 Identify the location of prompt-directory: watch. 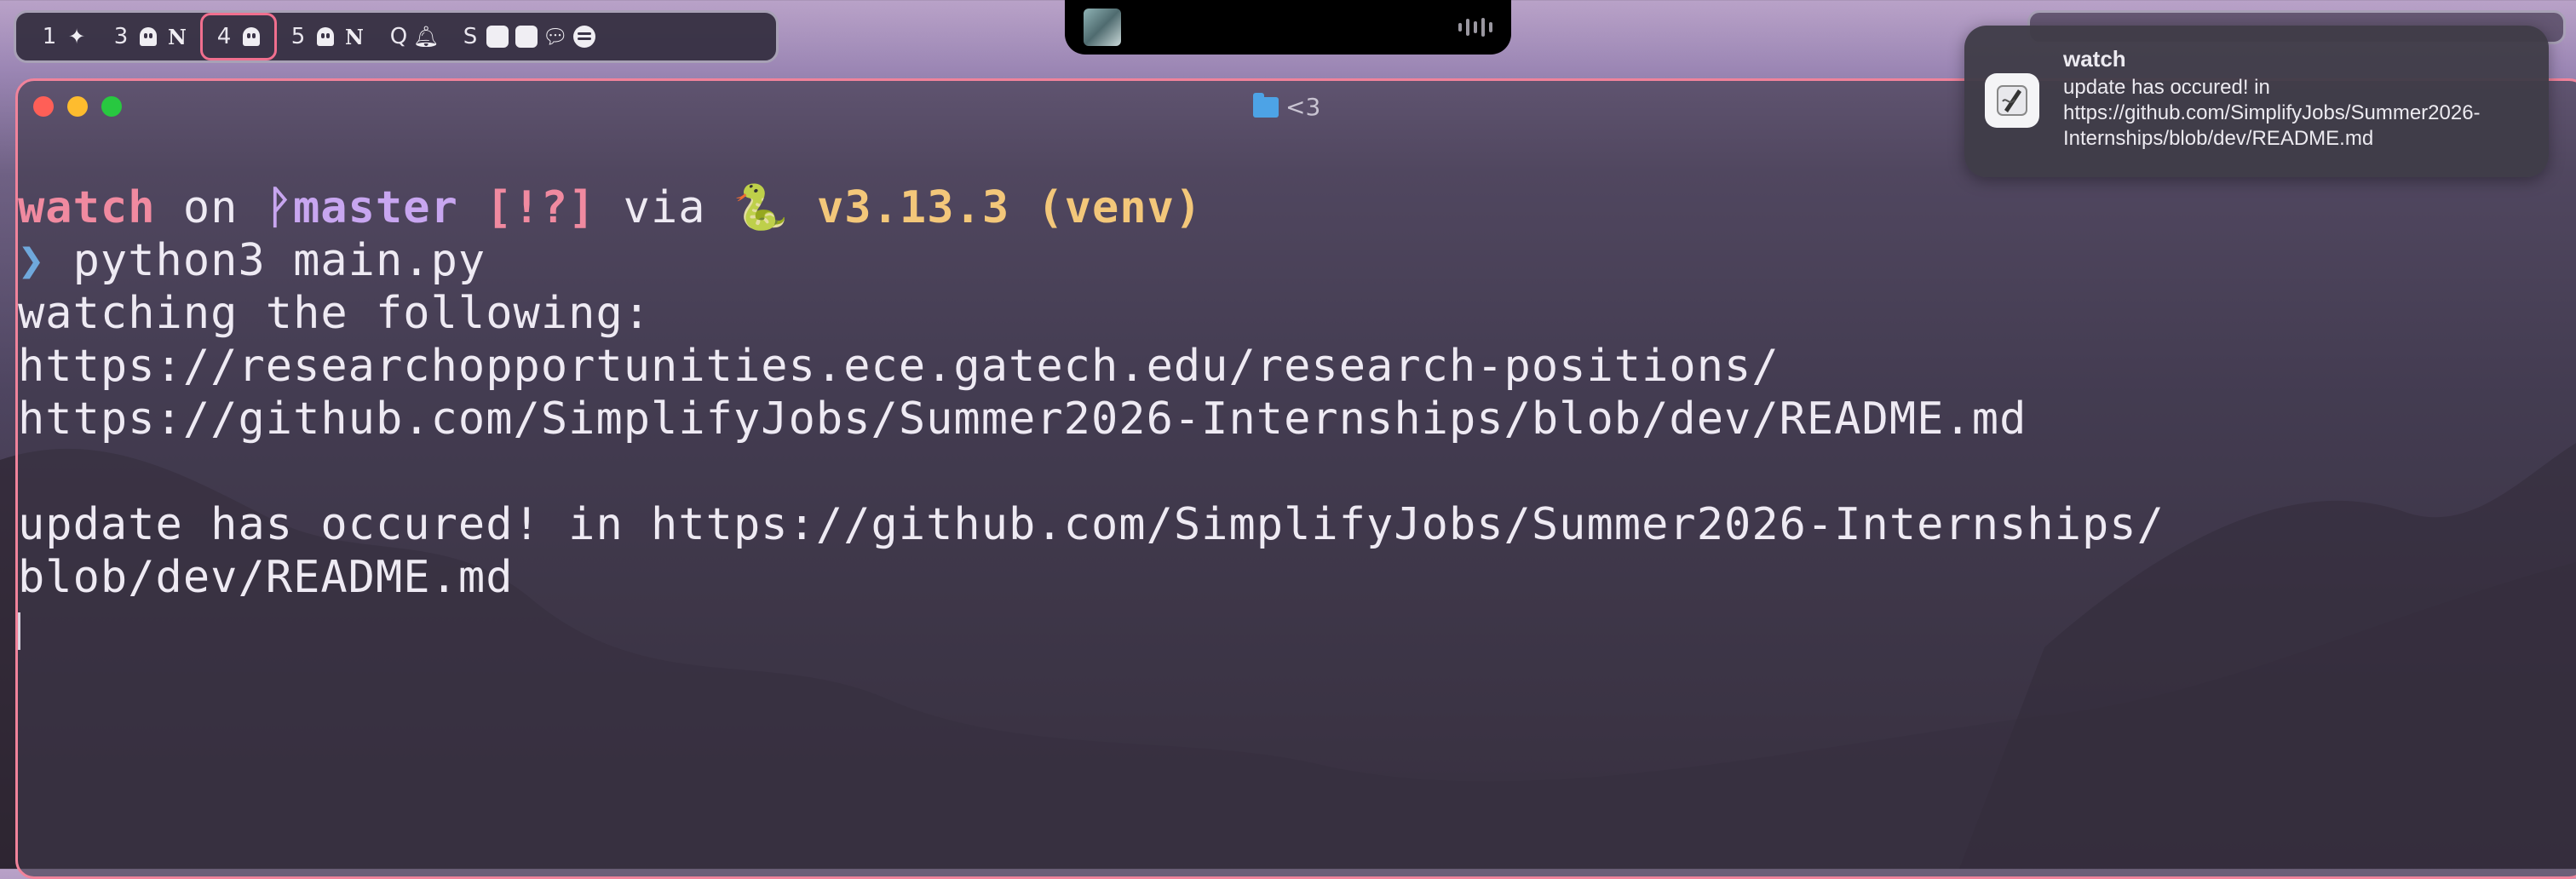
(87, 207).